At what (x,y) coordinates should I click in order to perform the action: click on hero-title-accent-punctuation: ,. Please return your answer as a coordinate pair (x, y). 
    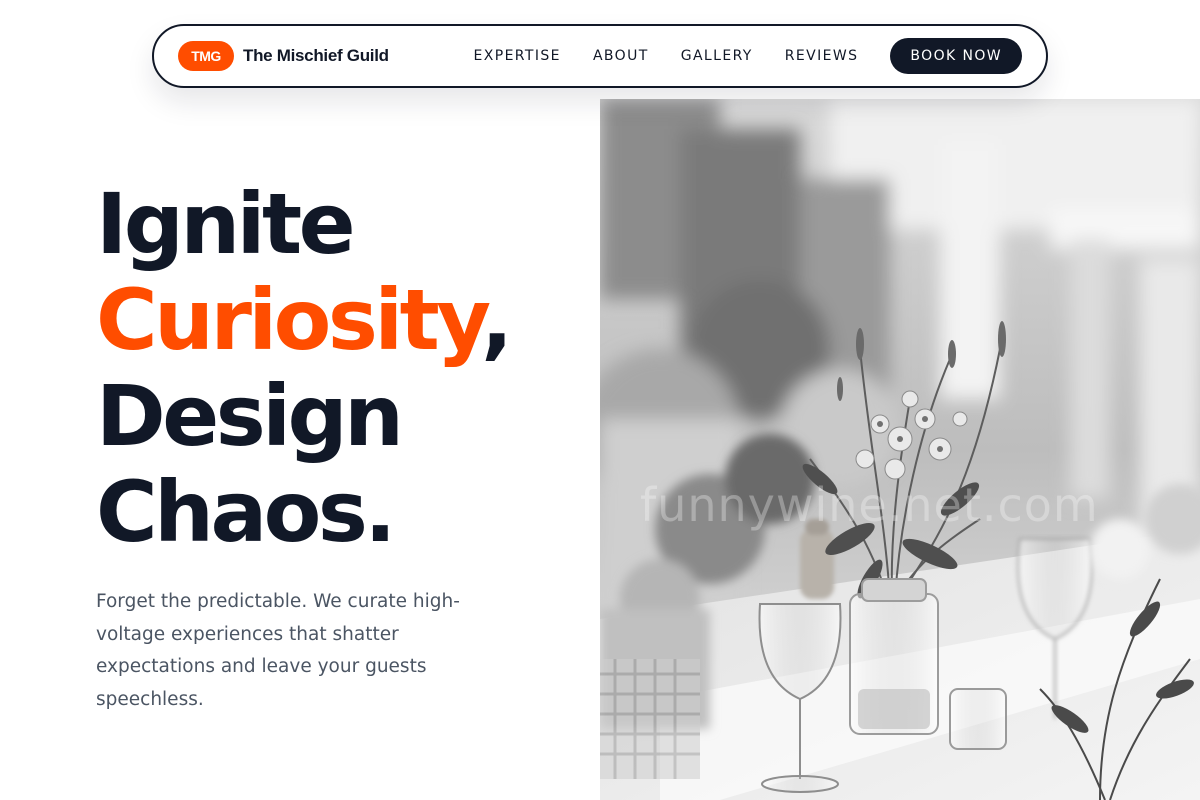
    Looking at the image, I should click on (497, 320).